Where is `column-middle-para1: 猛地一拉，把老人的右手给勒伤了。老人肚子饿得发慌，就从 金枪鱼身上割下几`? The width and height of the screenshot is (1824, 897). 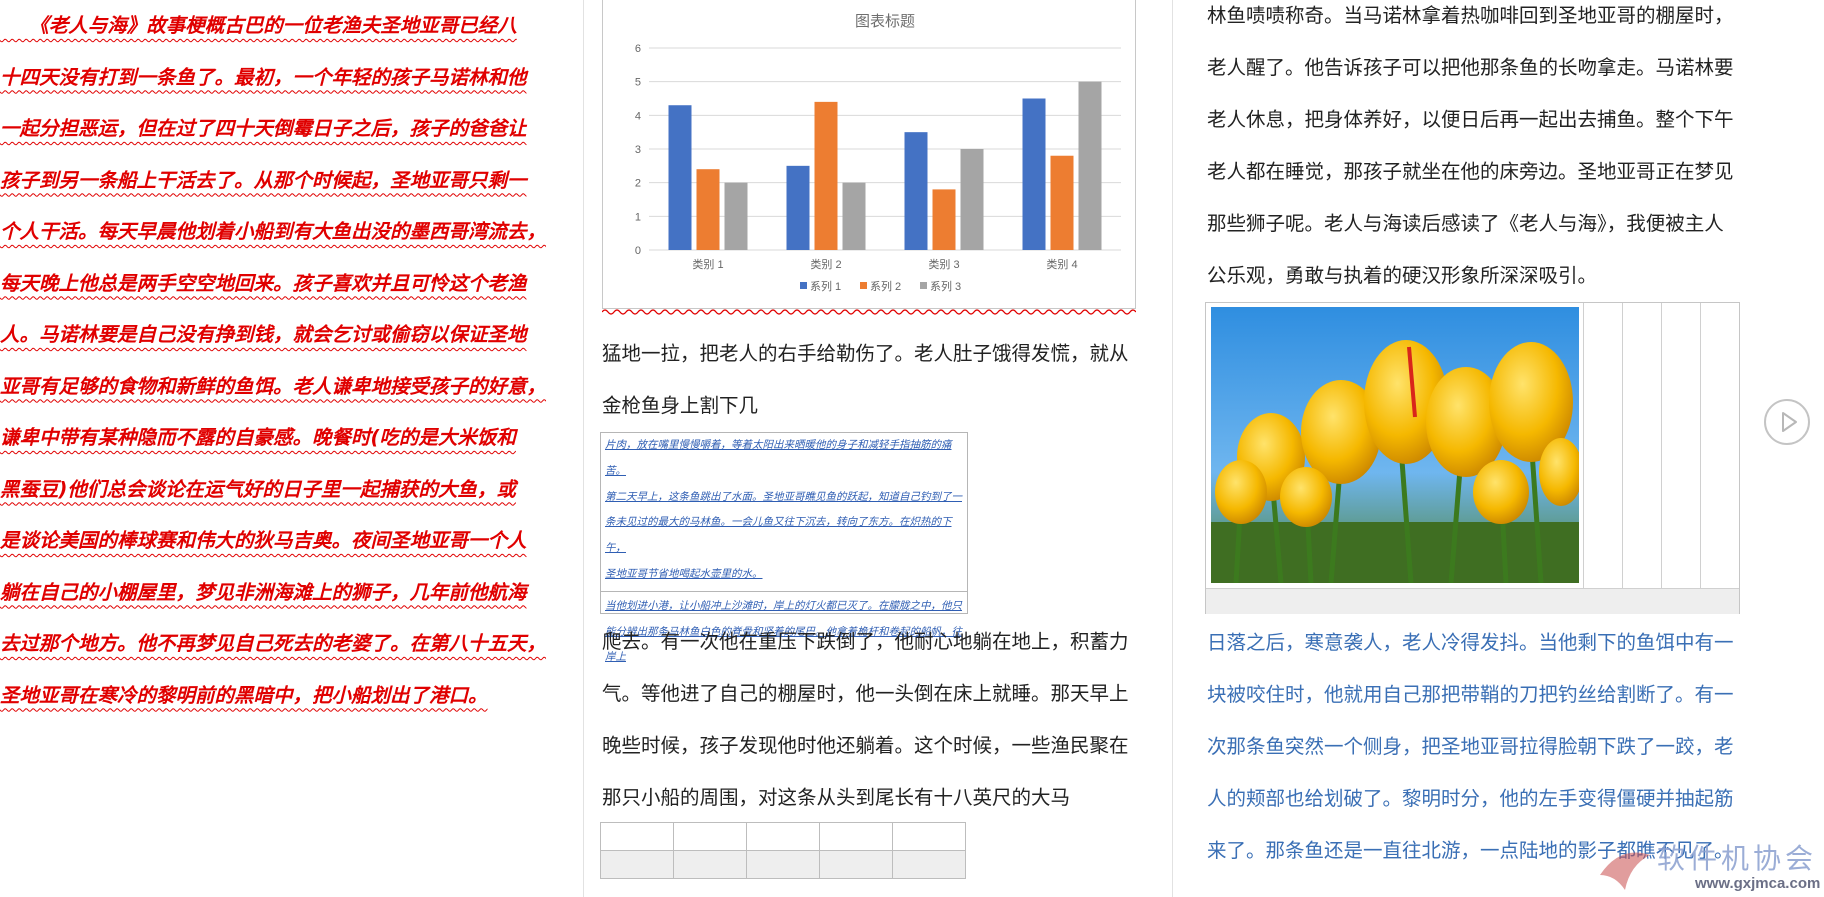
column-middle-para1: 猛地一拉，把老人的右手给勒伤了。老人肚子饿得发慌，就从 金枪鱼身上割下几 is located at coordinates (872, 380).